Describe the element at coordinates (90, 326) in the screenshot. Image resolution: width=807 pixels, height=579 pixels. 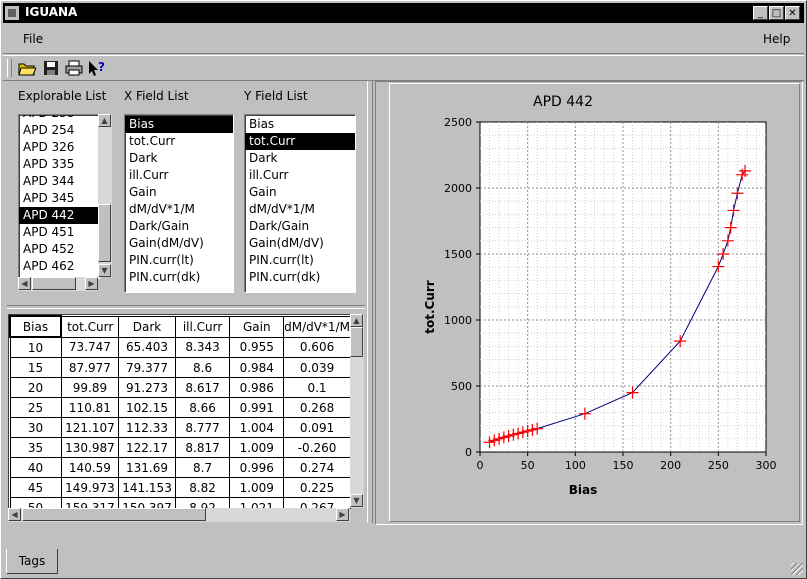
I see `column-header: tot.Curr` at that location.